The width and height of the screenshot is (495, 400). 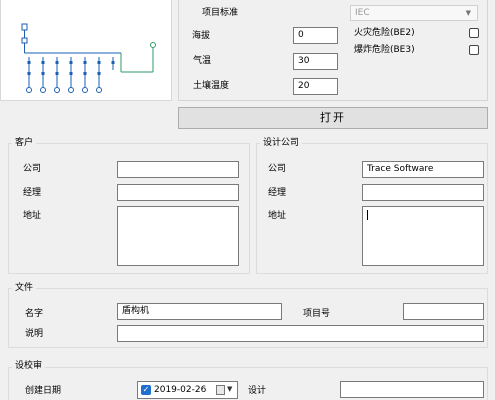 What do you see at coordinates (29, 366) in the screenshot?
I see `review-group-title: 设校审` at bounding box center [29, 366].